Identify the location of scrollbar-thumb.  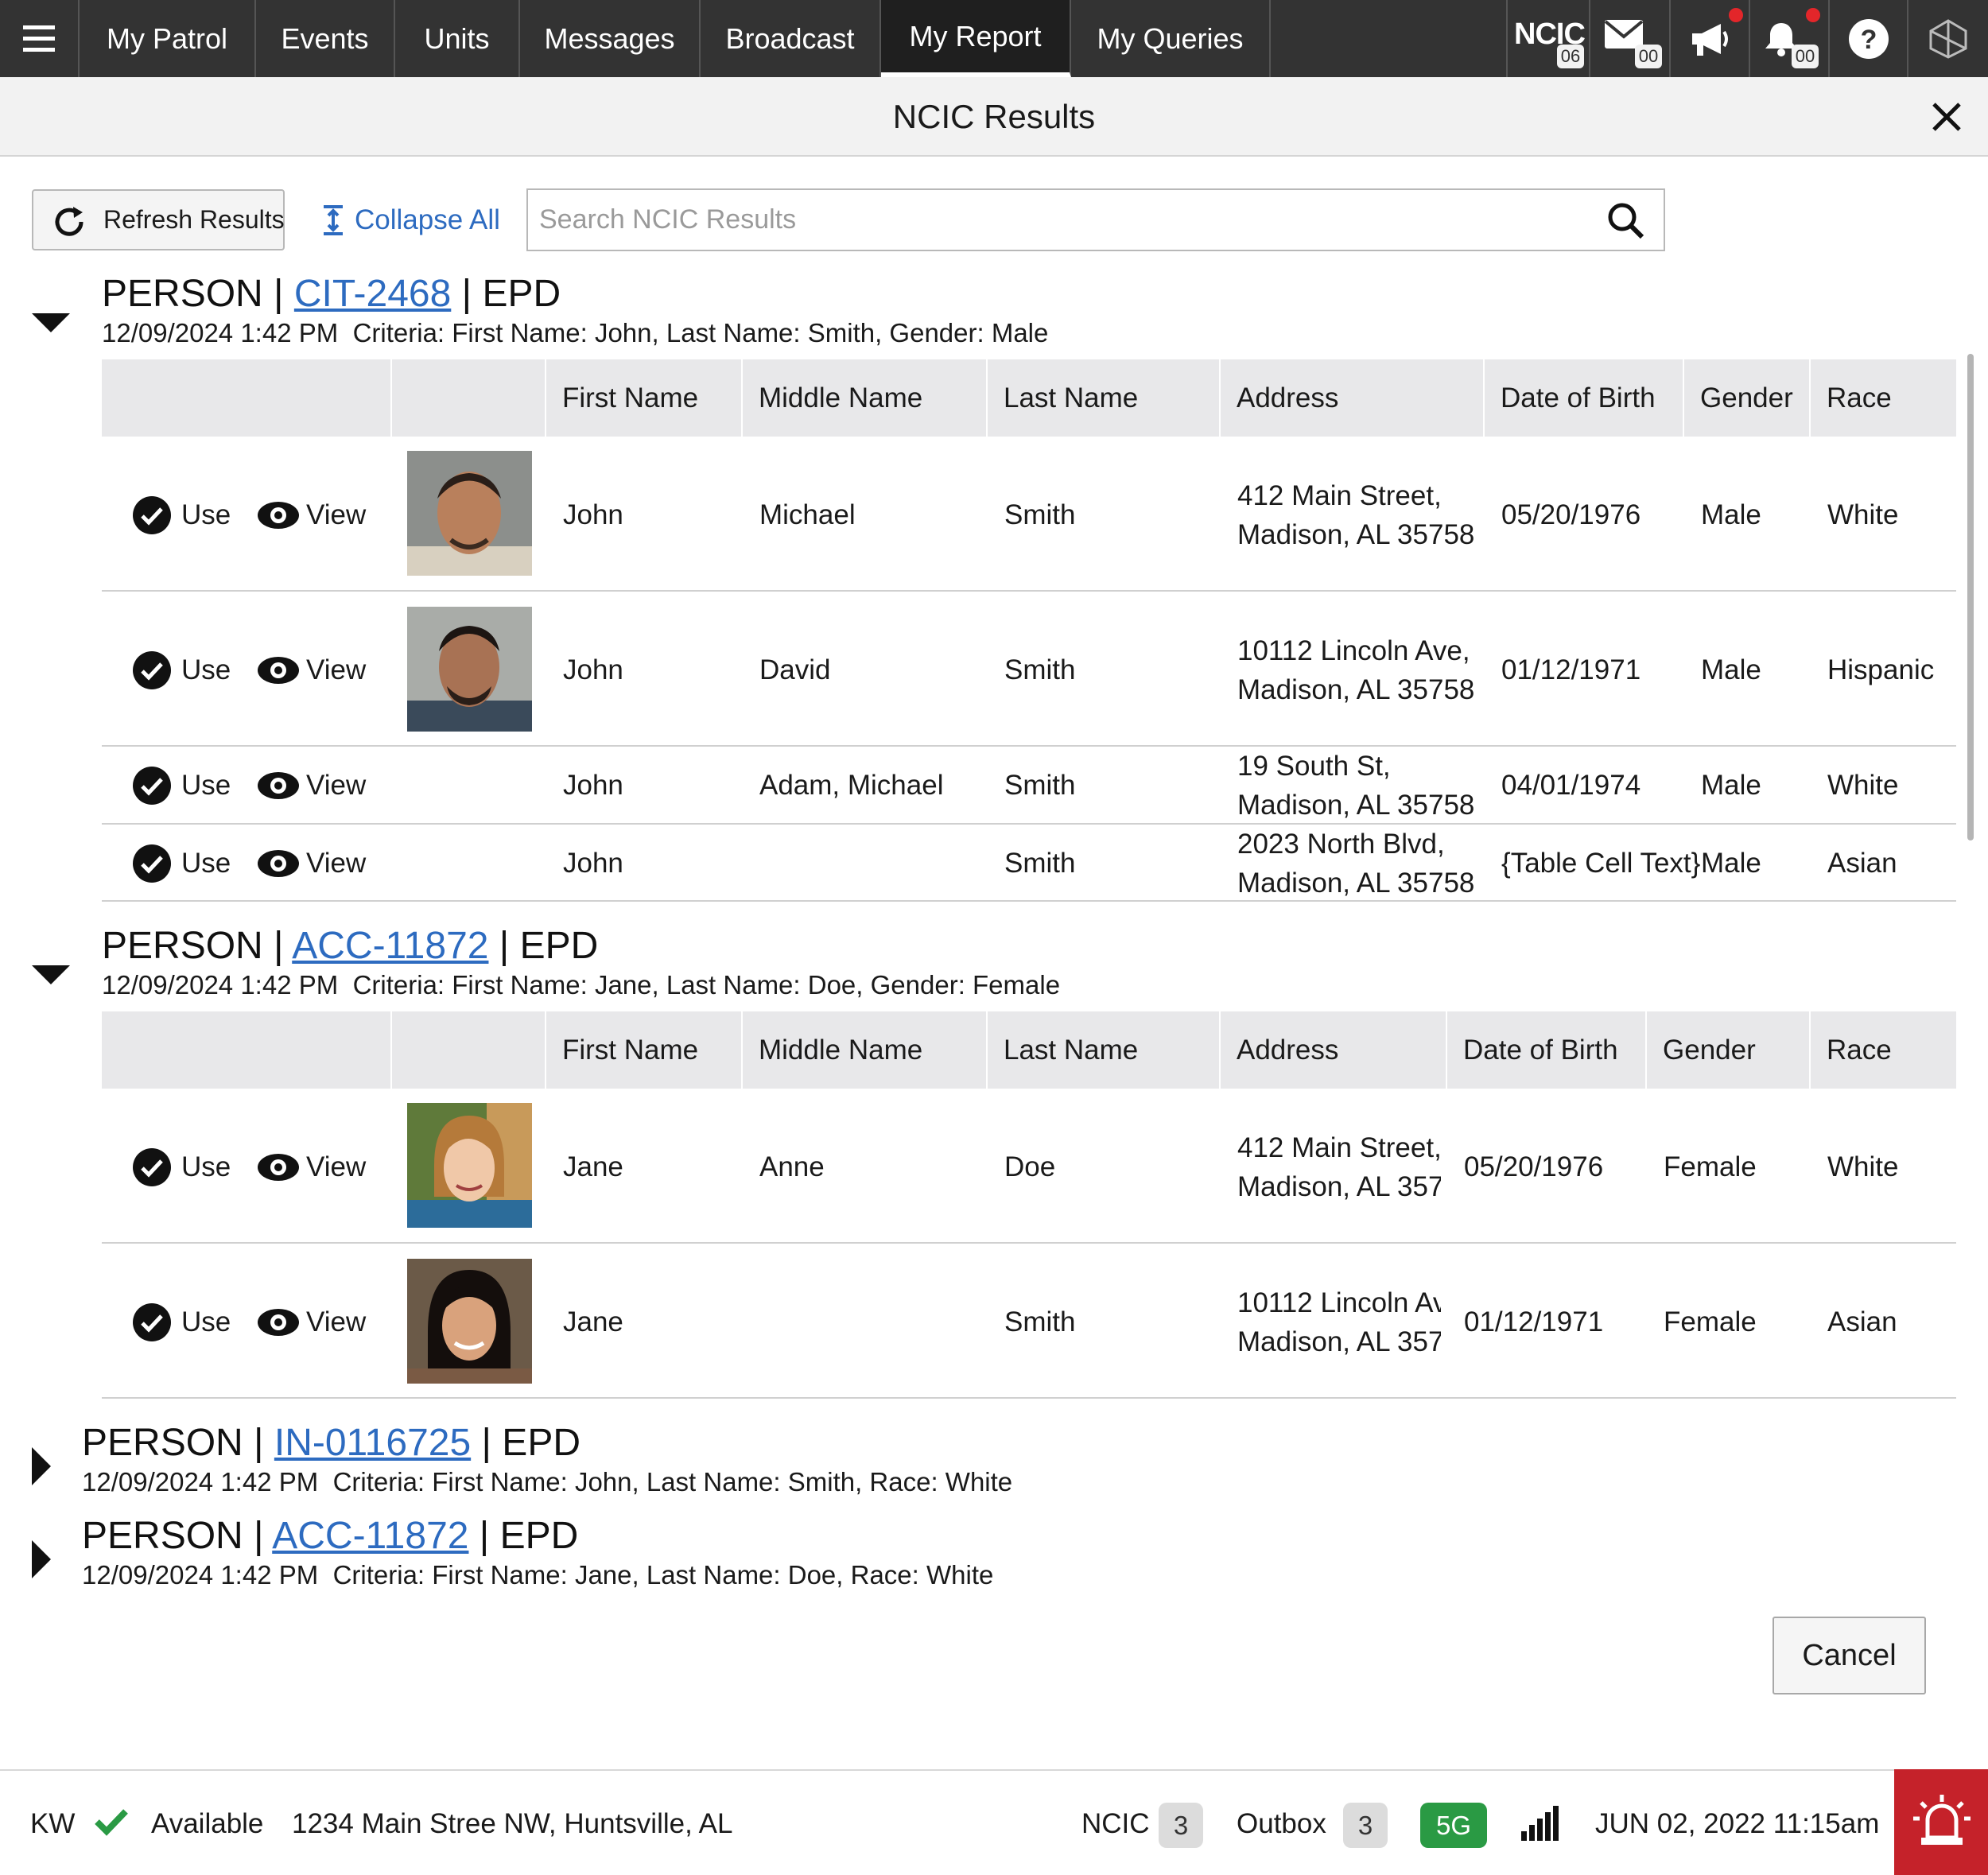
(1970, 597).